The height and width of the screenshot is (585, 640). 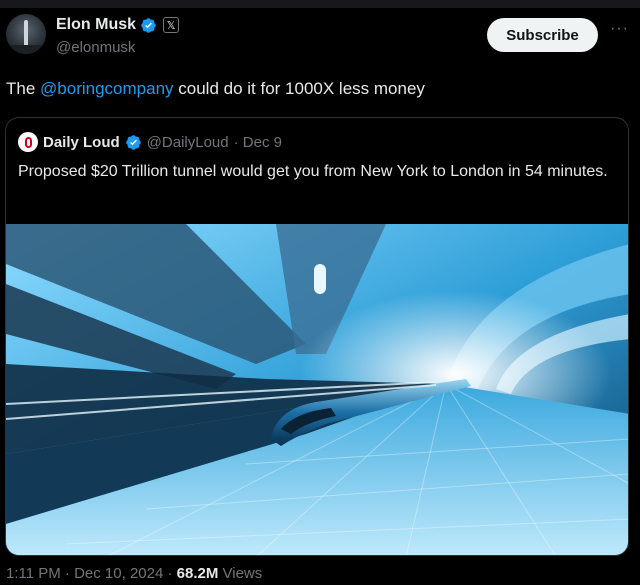 What do you see at coordinates (171, 25) in the screenshot?
I see `x-logo-icon: 𝕏` at bounding box center [171, 25].